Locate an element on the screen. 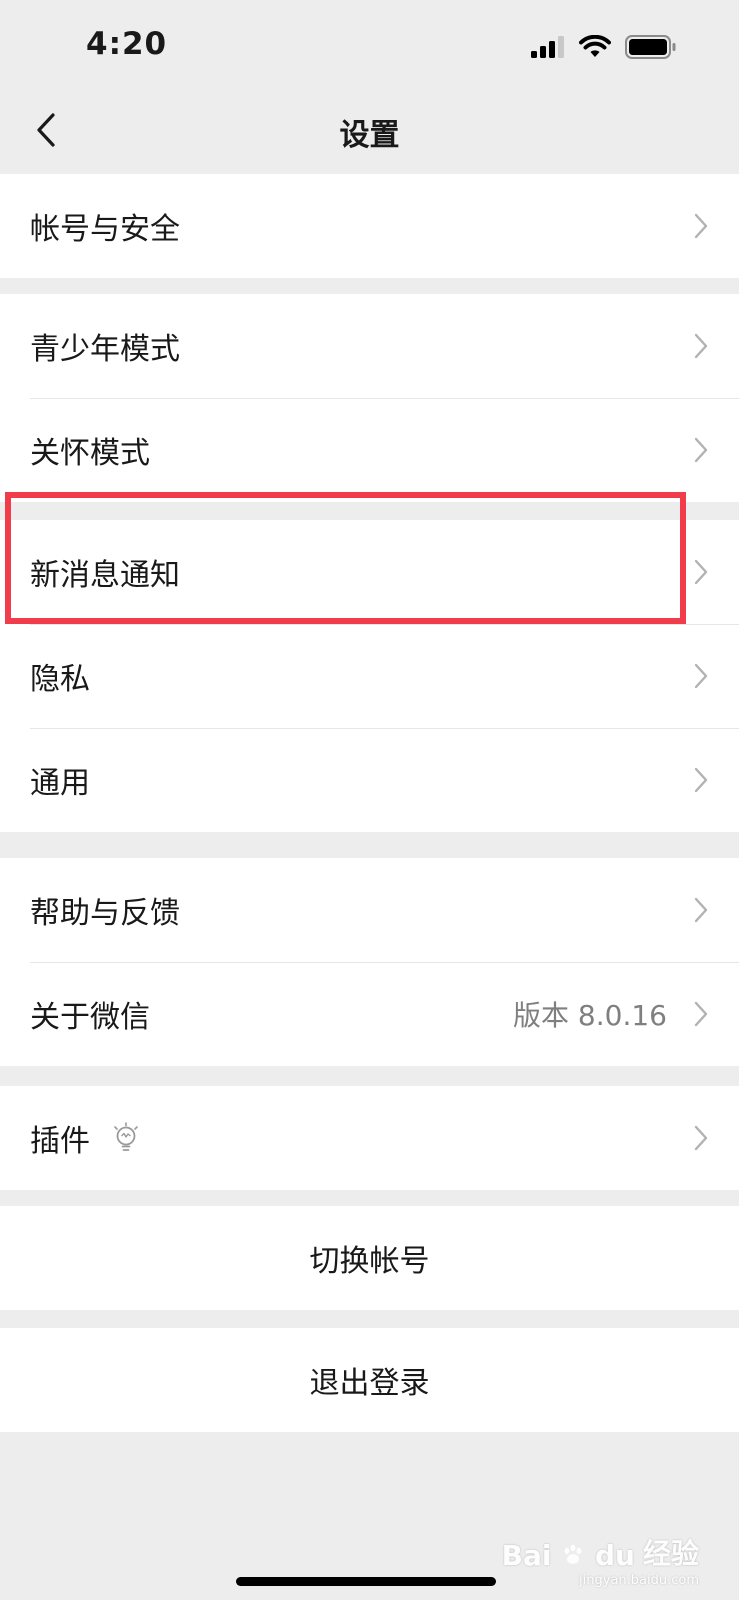 This screenshot has width=739, height=1600. wifi-icon is located at coordinates (595, 48).